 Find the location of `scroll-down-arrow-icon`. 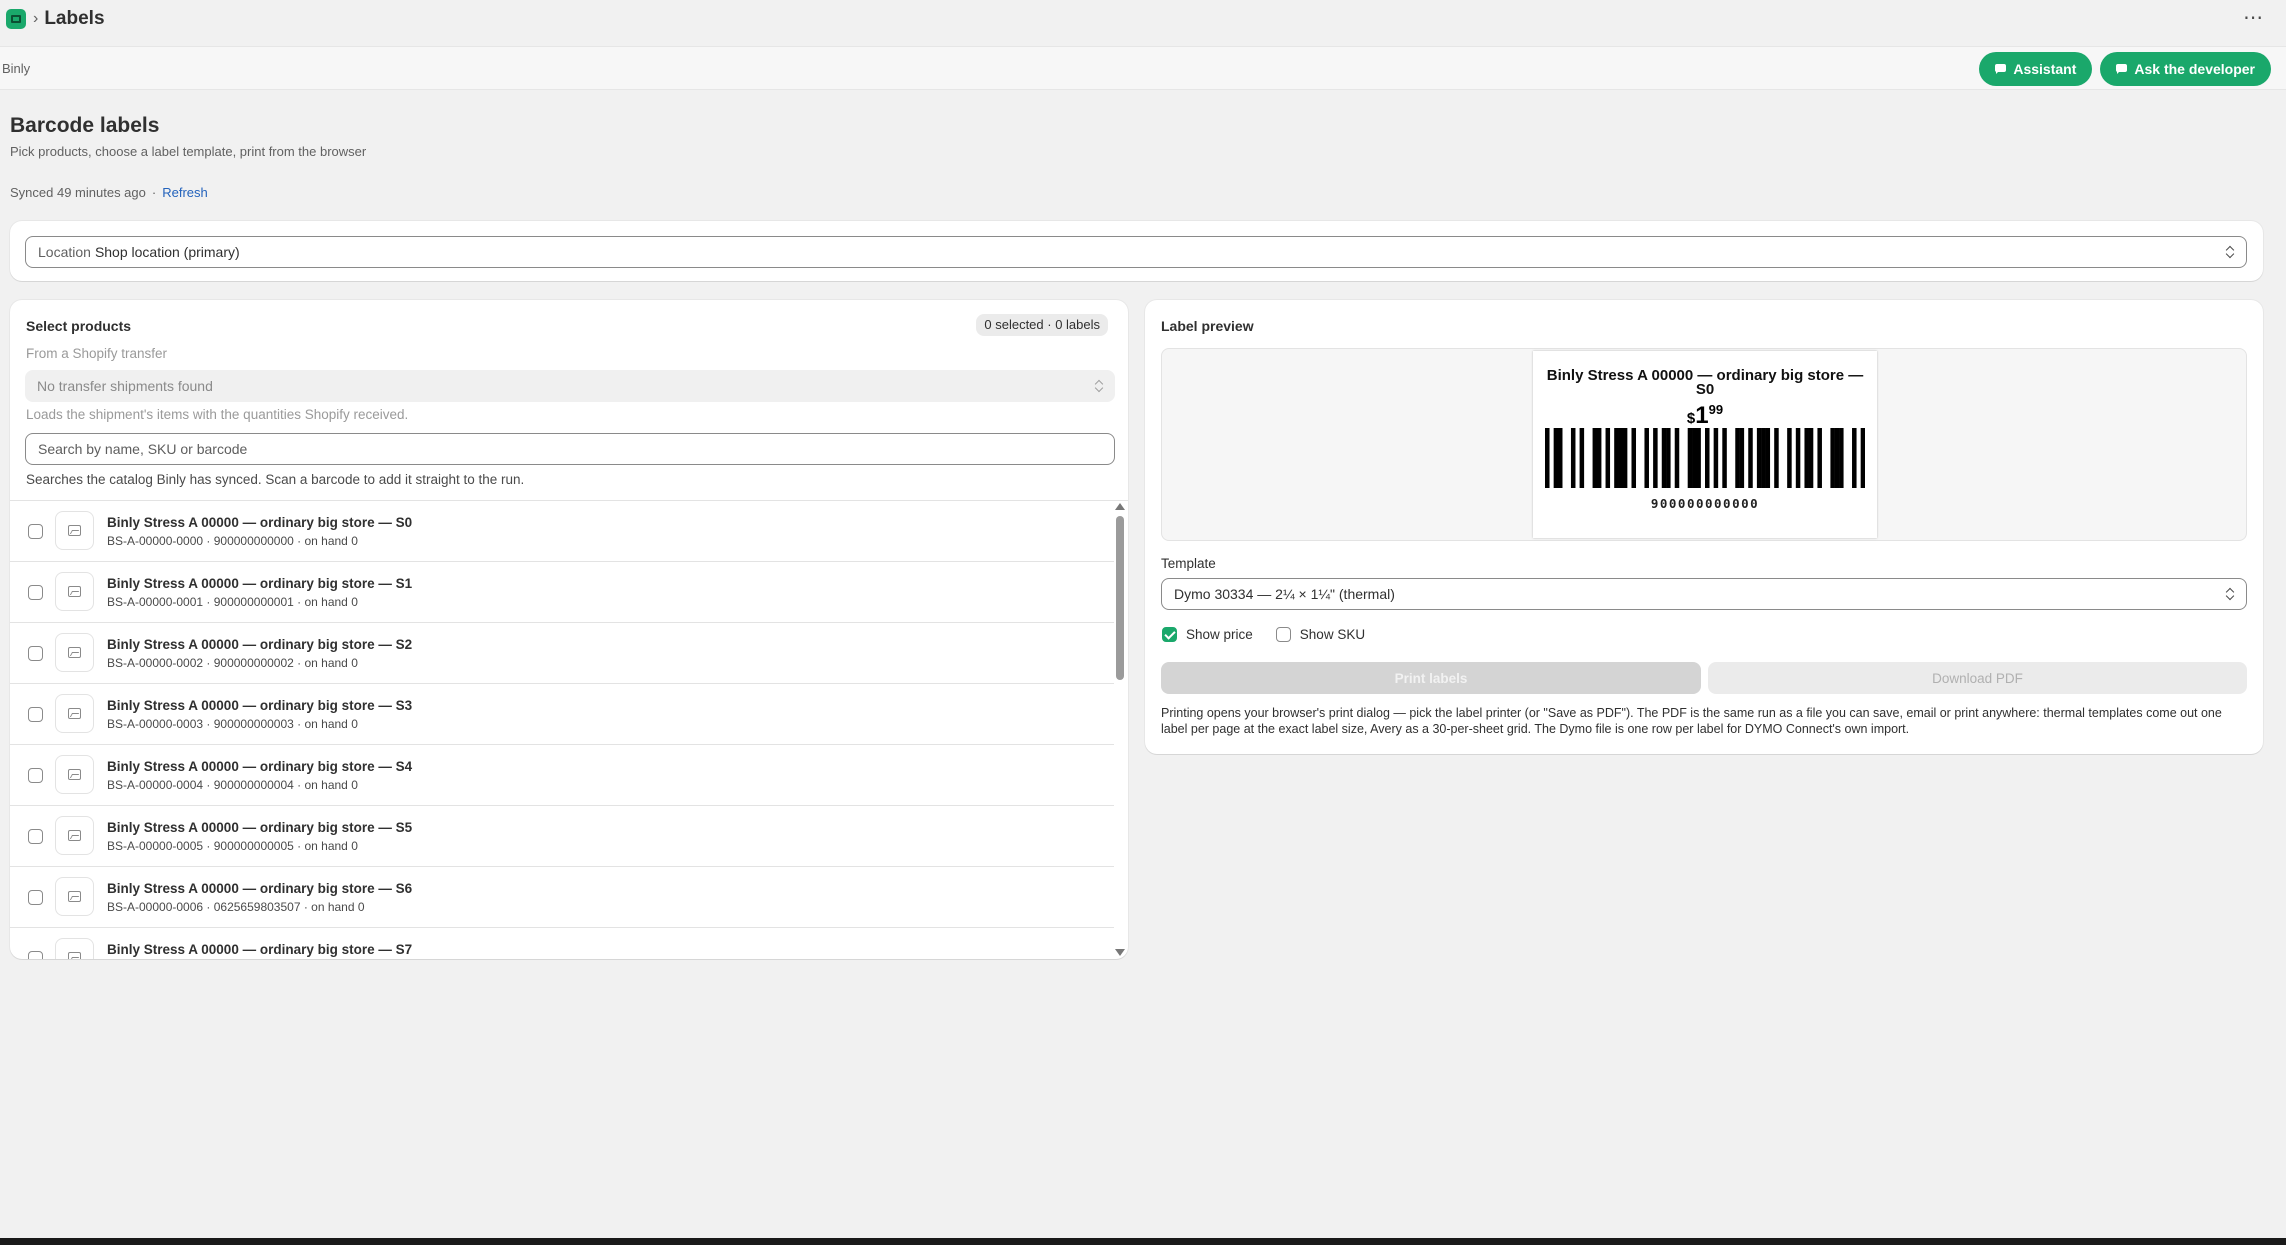

scroll-down-arrow-icon is located at coordinates (1120, 952).